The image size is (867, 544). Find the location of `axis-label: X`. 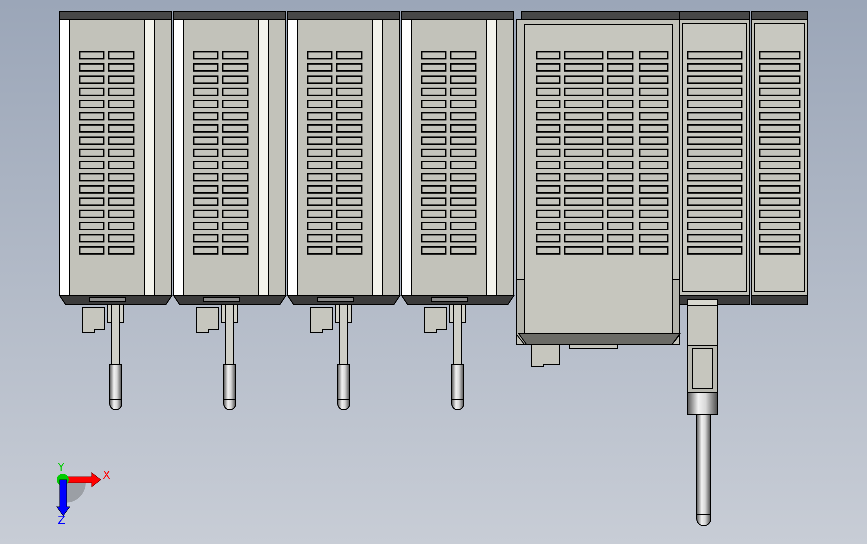

axis-label: X is located at coordinates (107, 475).